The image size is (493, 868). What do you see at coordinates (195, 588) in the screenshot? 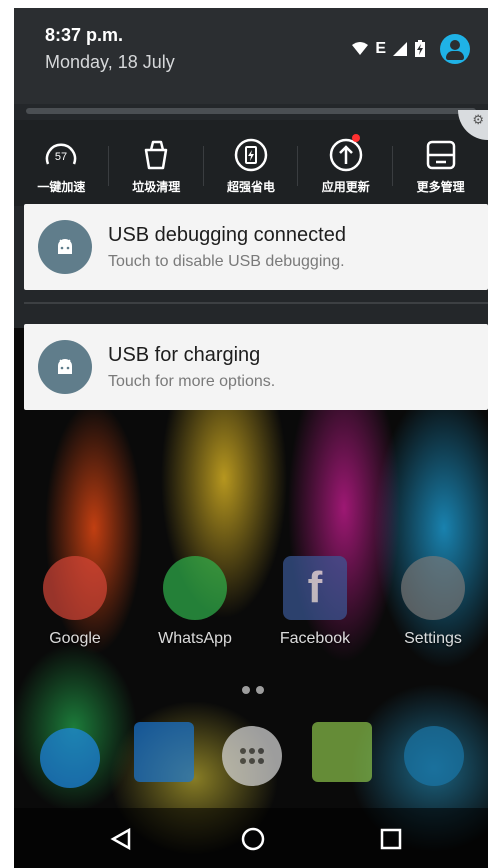
I see `whatsapp-icon` at bounding box center [195, 588].